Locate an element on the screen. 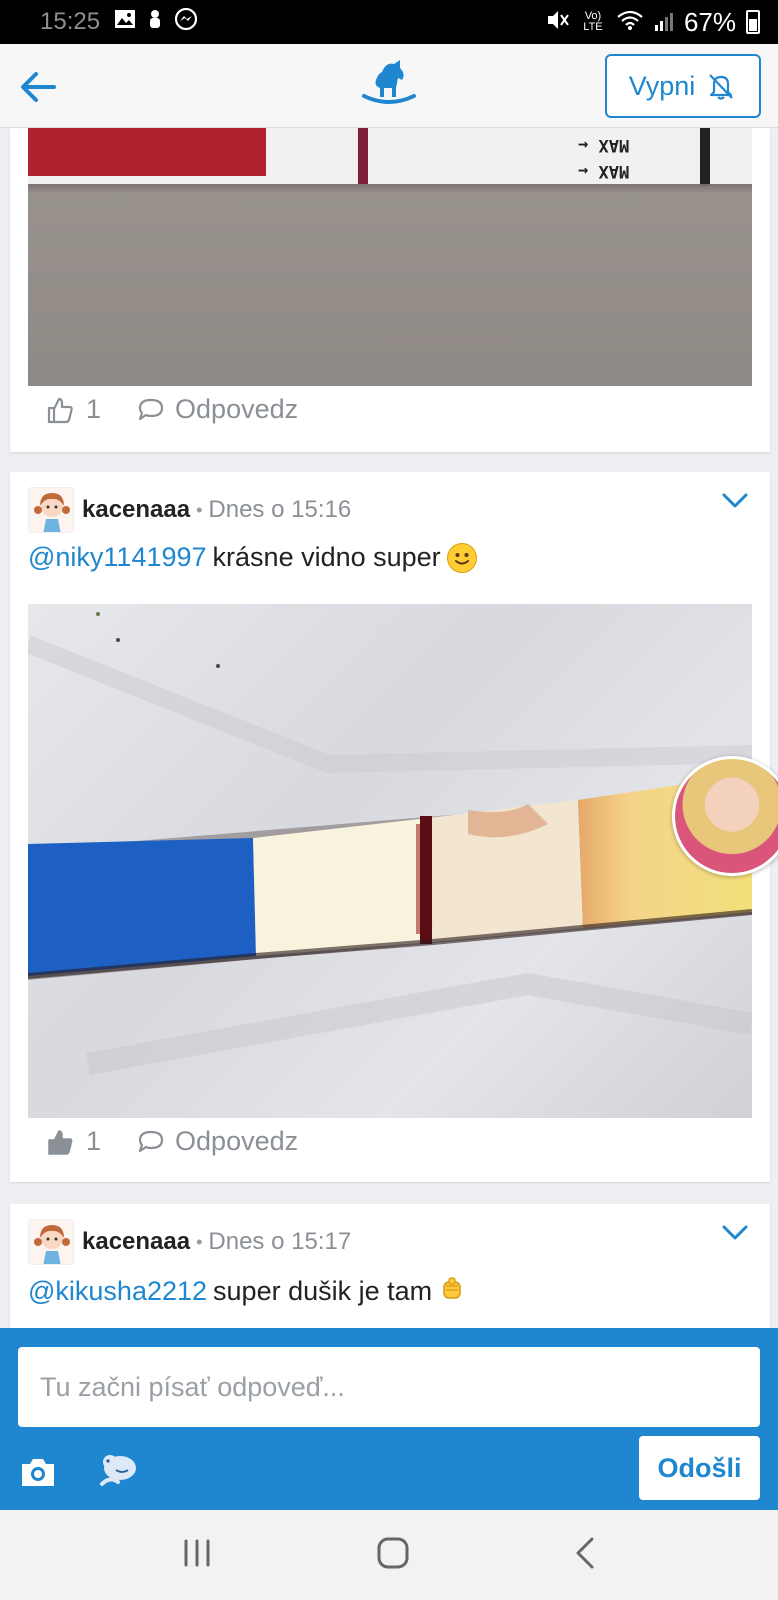 Image resolution: width=778 pixels, height=1600 pixels. camera-button is located at coordinates (38, 1472).